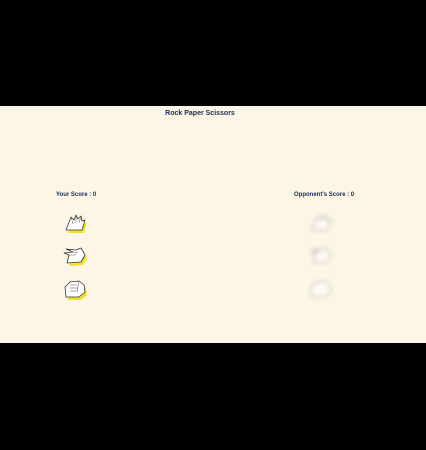  I want to click on player-rock-button, so click(76, 290).